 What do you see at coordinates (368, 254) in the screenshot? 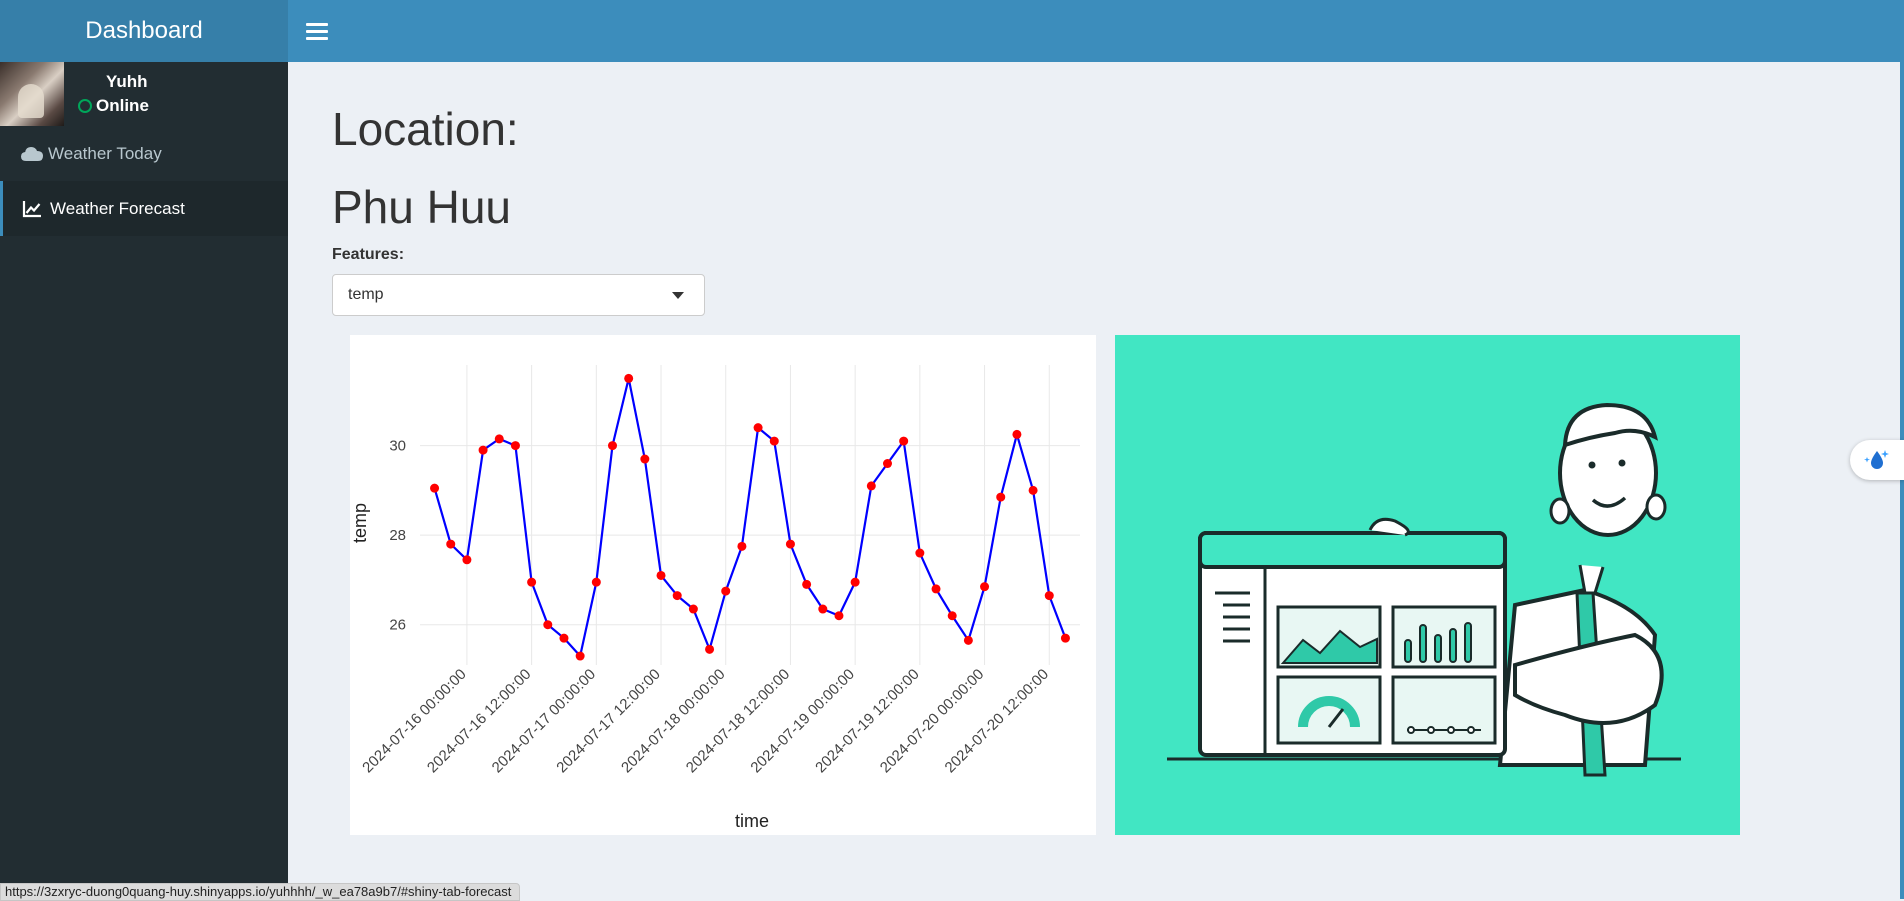
I see `features-label: Features:` at bounding box center [368, 254].